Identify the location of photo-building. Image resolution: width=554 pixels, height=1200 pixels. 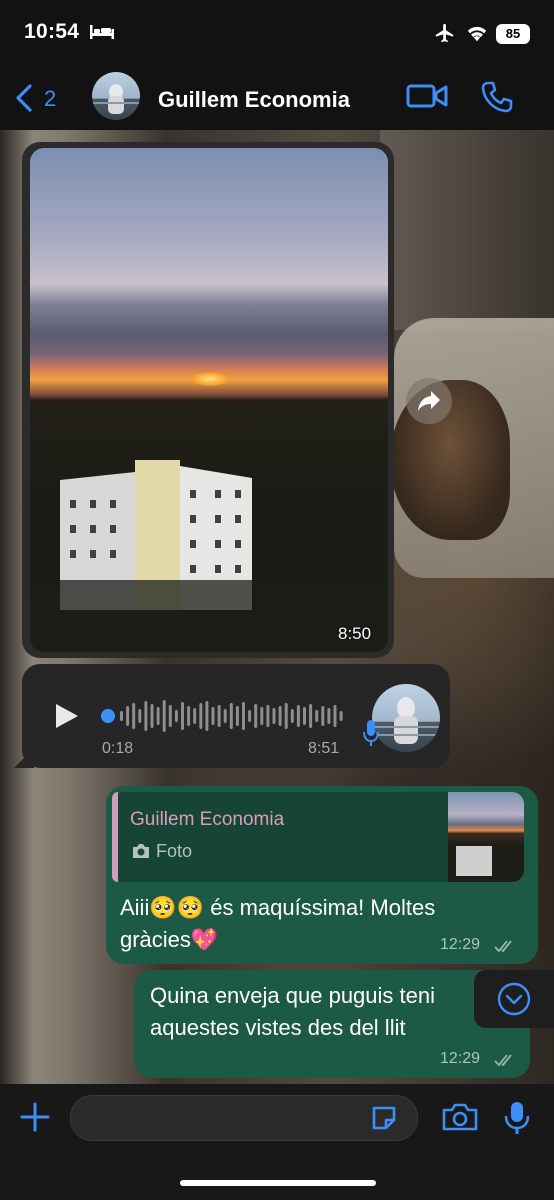
(156, 535).